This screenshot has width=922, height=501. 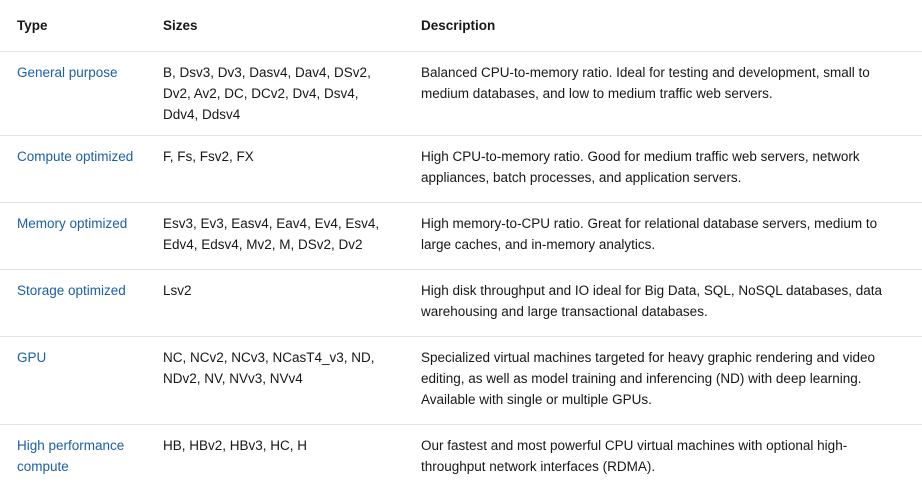 I want to click on sizes-cell: F, Fs, Fsv2, FX, so click(x=276, y=169).